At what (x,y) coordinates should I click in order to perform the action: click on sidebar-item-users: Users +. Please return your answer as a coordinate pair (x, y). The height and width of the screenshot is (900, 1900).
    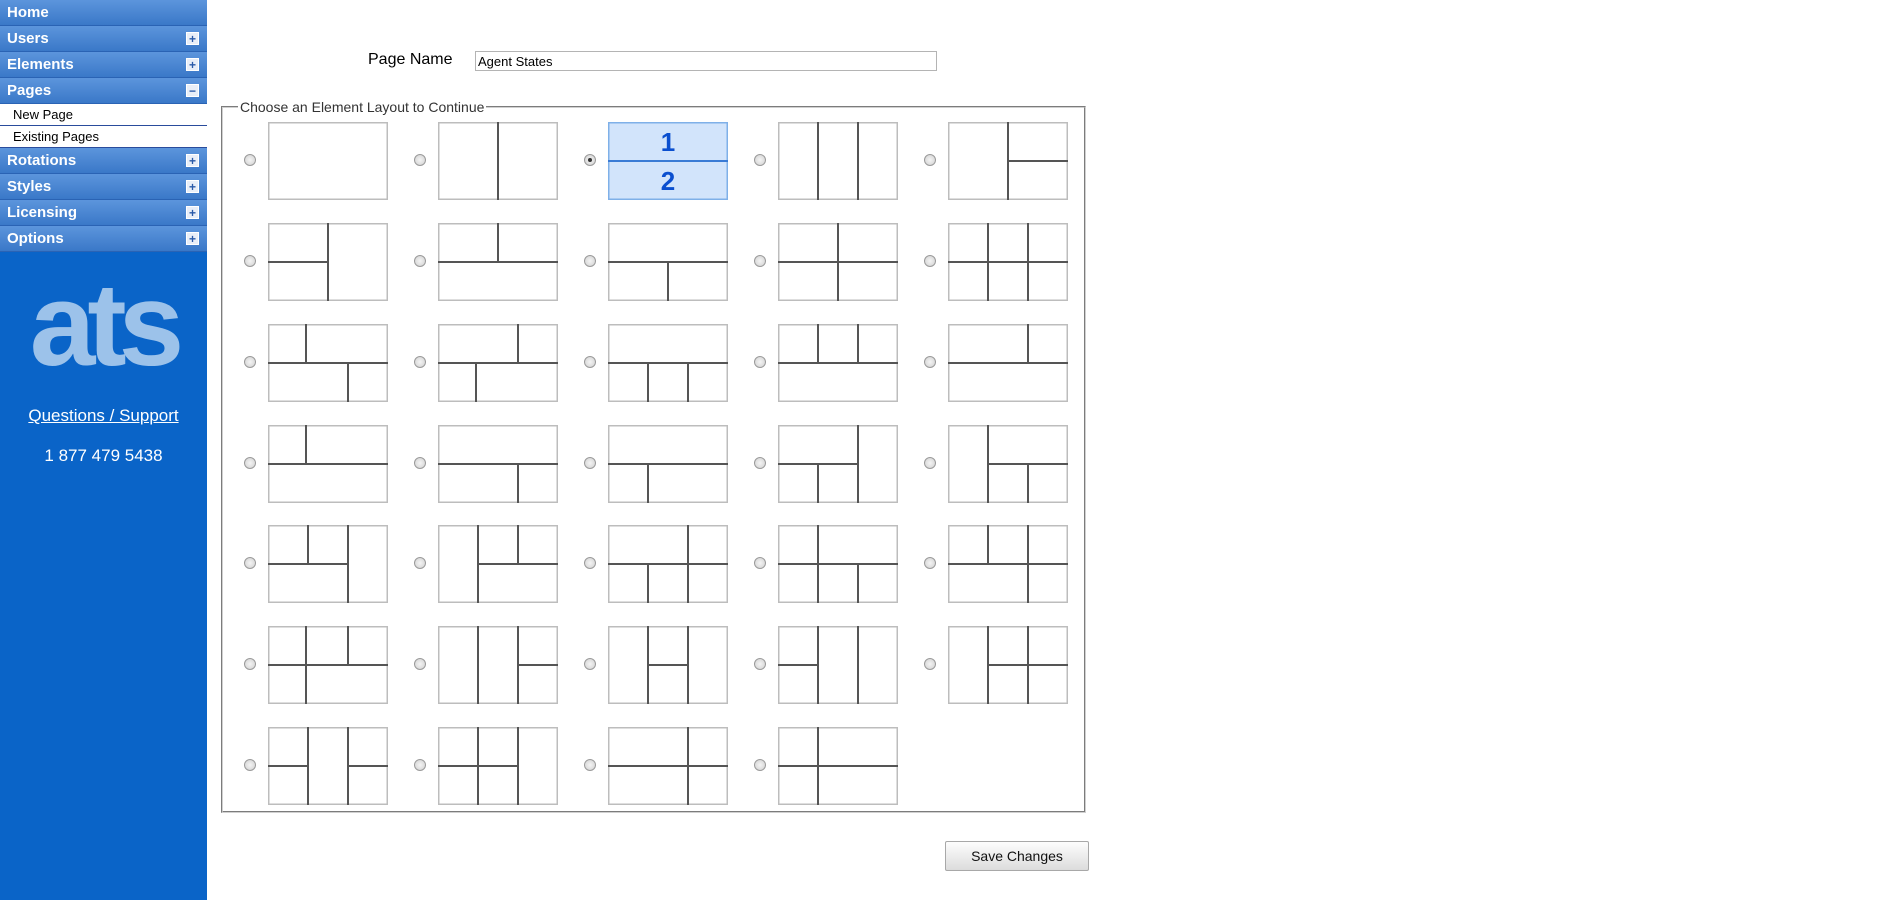
    Looking at the image, I should click on (103, 39).